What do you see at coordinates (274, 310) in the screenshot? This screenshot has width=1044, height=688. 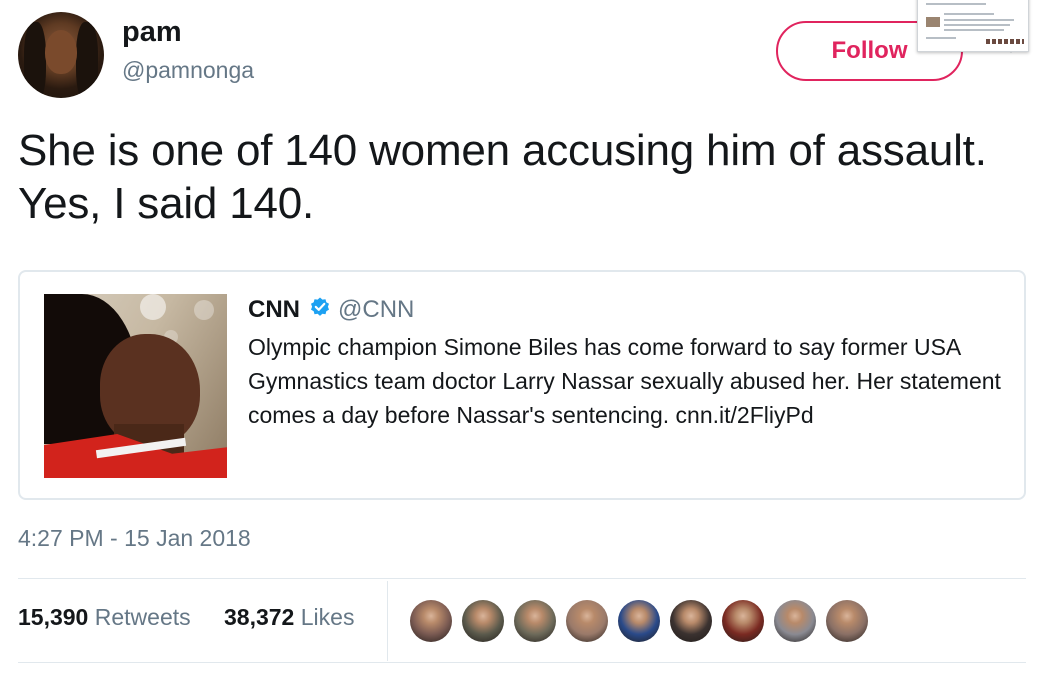 I see `quoted-author-name: CNN` at bounding box center [274, 310].